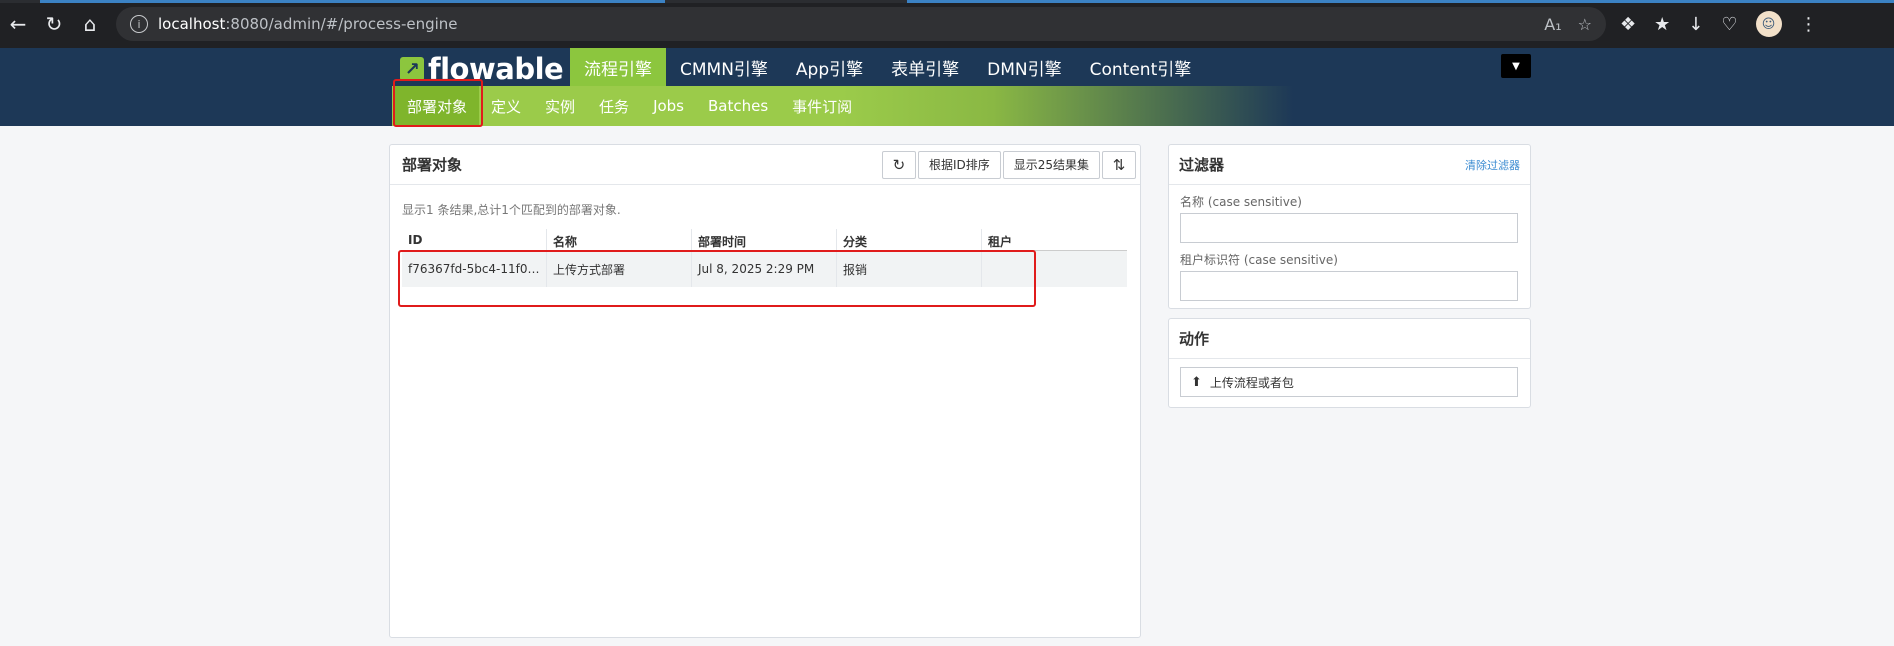 This screenshot has height=646, width=1894. I want to click on url-path: :8080/admin/#/process-engine, so click(341, 24).